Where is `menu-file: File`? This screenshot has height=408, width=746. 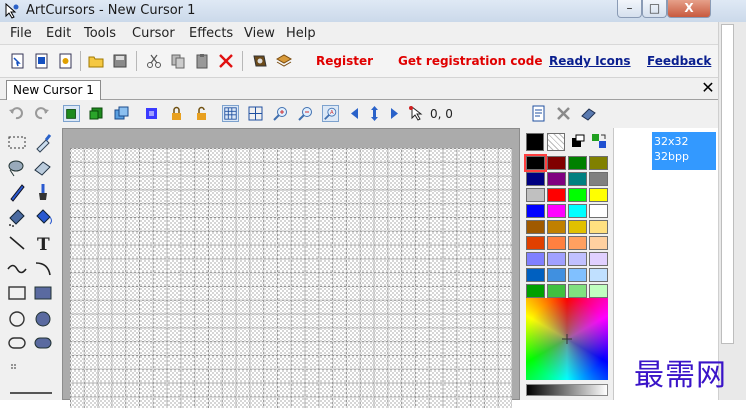 menu-file: File is located at coordinates (21, 33).